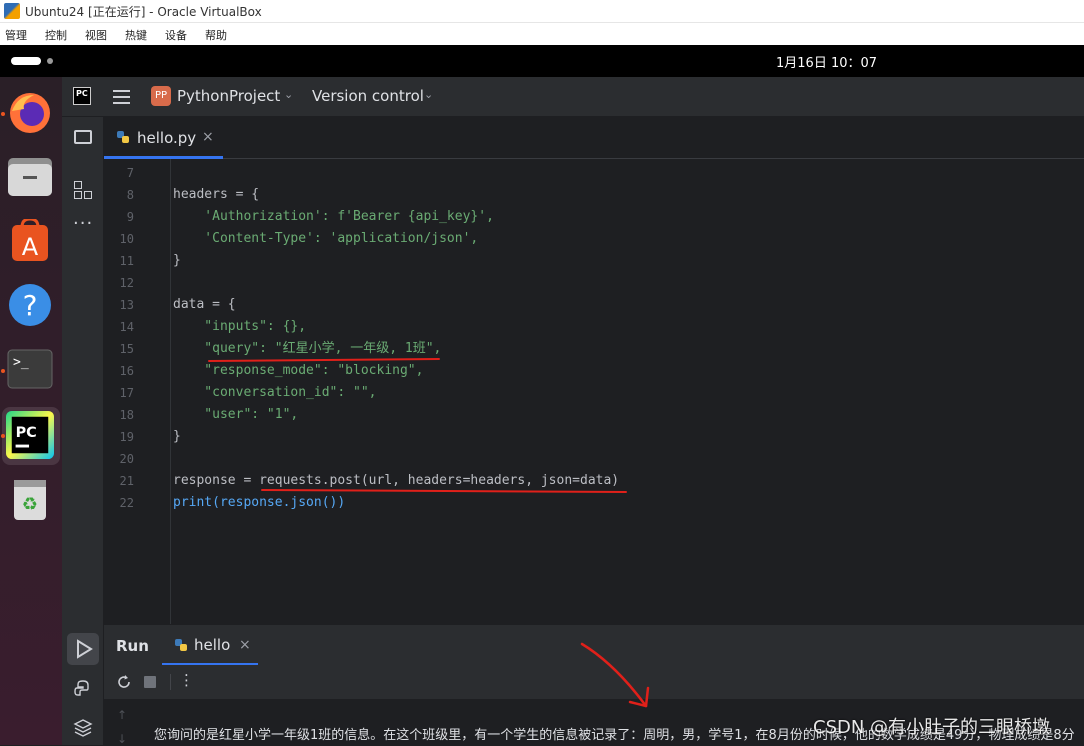  Describe the element at coordinates (83, 190) in the screenshot. I see `structure-icon` at that location.